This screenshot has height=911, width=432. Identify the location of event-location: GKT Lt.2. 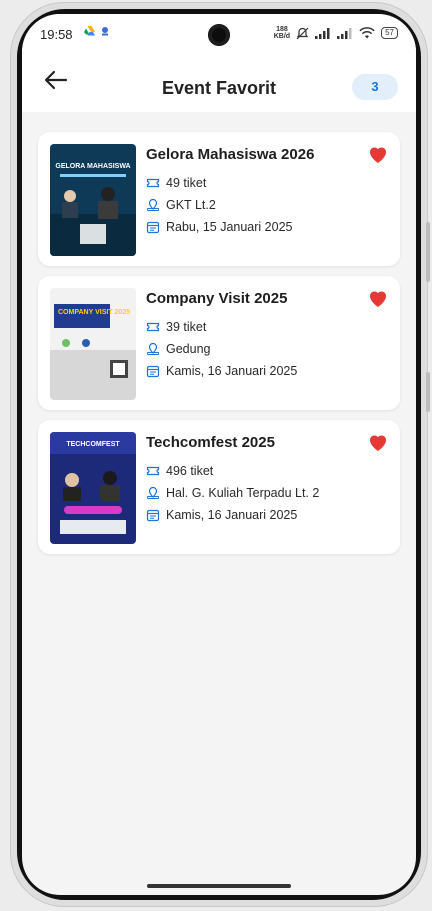
(191, 205).